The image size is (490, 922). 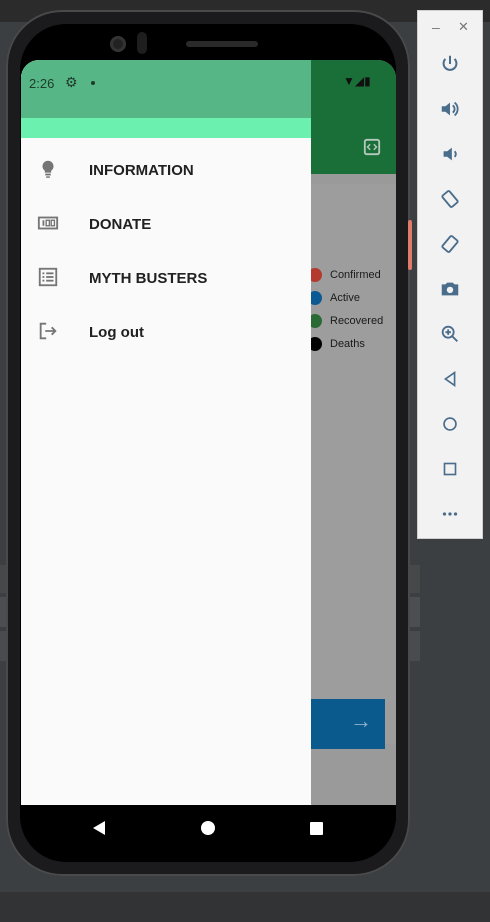 I want to click on drawer-header, so click(x=166, y=128).